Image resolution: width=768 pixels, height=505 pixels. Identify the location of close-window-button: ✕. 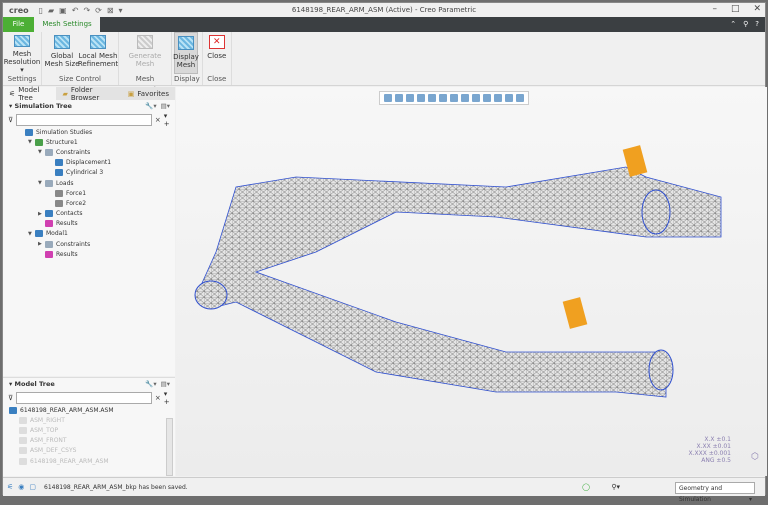
(757, 9).